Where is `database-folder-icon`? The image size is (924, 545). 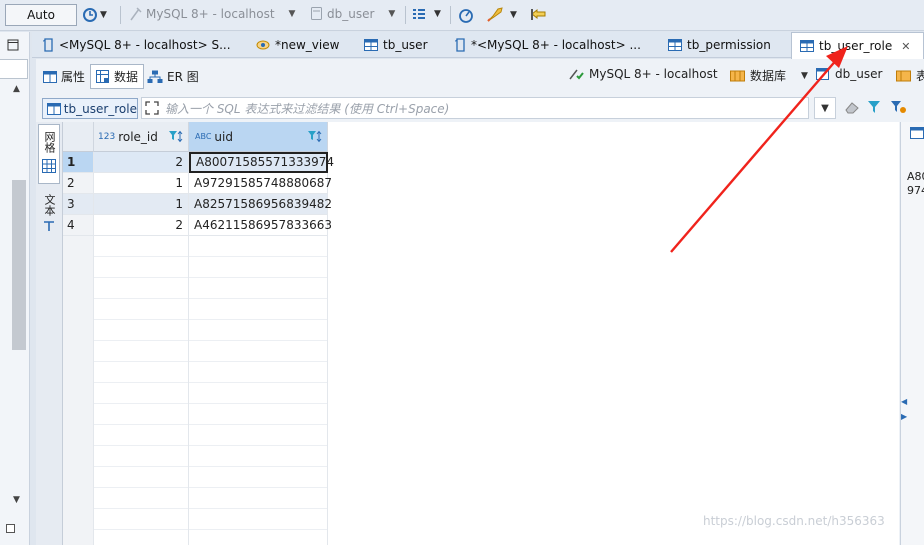
database-folder-icon is located at coordinates (737, 76).